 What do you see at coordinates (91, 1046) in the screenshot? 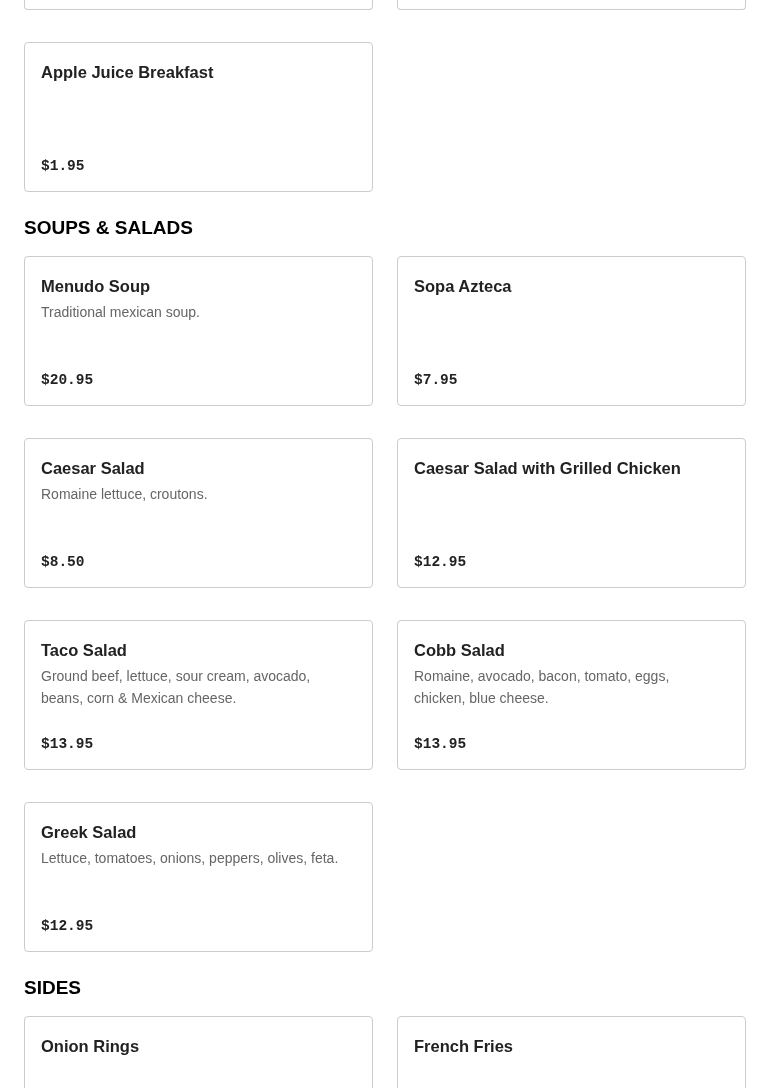
I see `item-name: Onion Rings` at bounding box center [91, 1046].